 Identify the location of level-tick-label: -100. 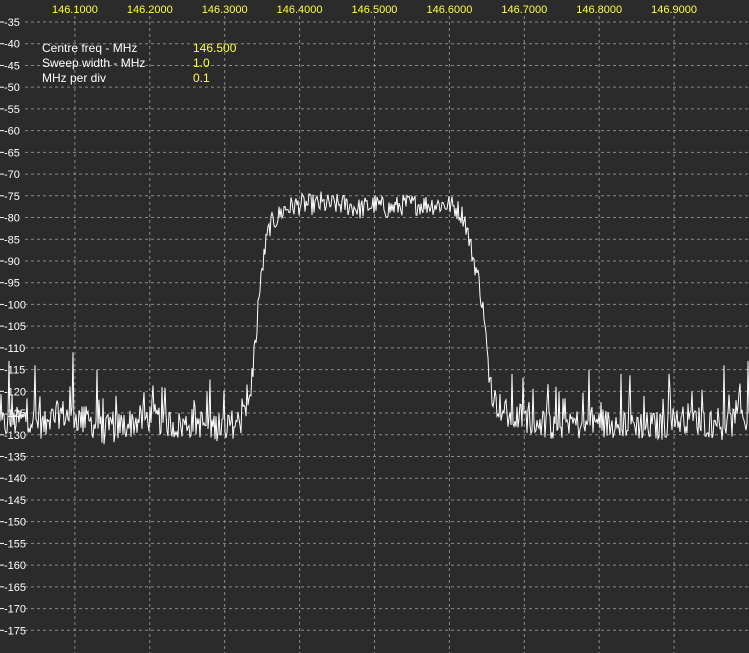
(15, 305).